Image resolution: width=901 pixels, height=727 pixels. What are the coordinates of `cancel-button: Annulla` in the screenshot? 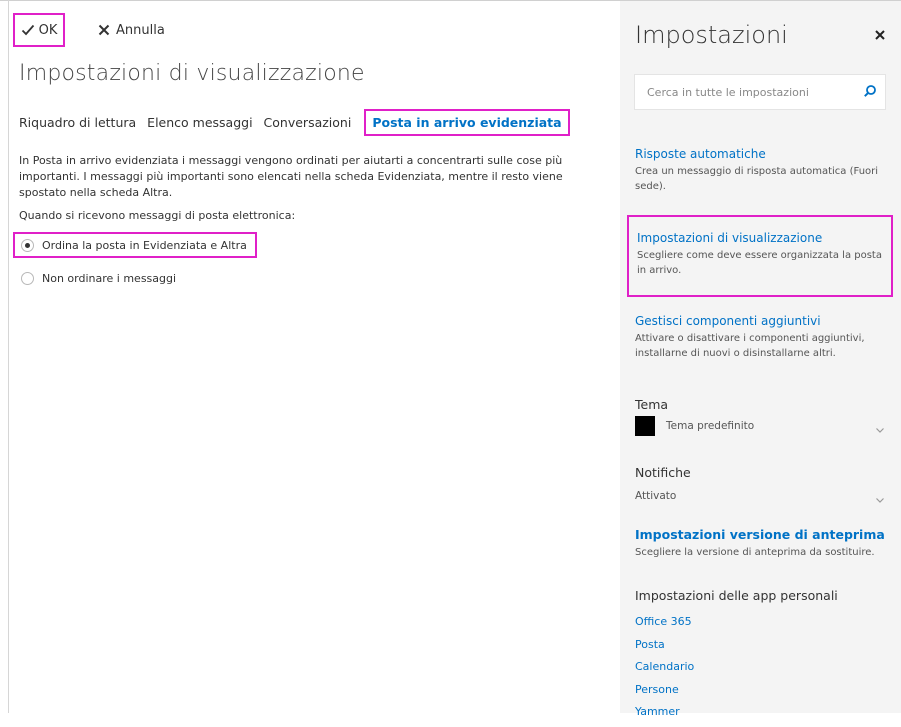 It's located at (131, 30).